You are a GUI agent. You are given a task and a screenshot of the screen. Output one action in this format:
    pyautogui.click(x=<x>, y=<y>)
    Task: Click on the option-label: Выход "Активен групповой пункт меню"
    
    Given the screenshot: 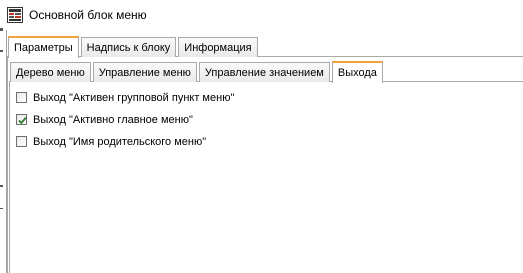 What is the action you would take?
    pyautogui.click(x=134, y=97)
    